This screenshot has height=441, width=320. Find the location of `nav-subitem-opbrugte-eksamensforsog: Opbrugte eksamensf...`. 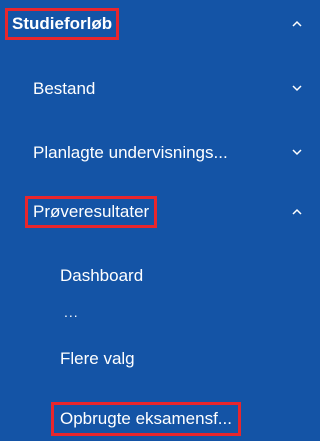

nav-subitem-opbrugte-eksamensforsog: Opbrugte eksamensf... is located at coordinates (156, 419).